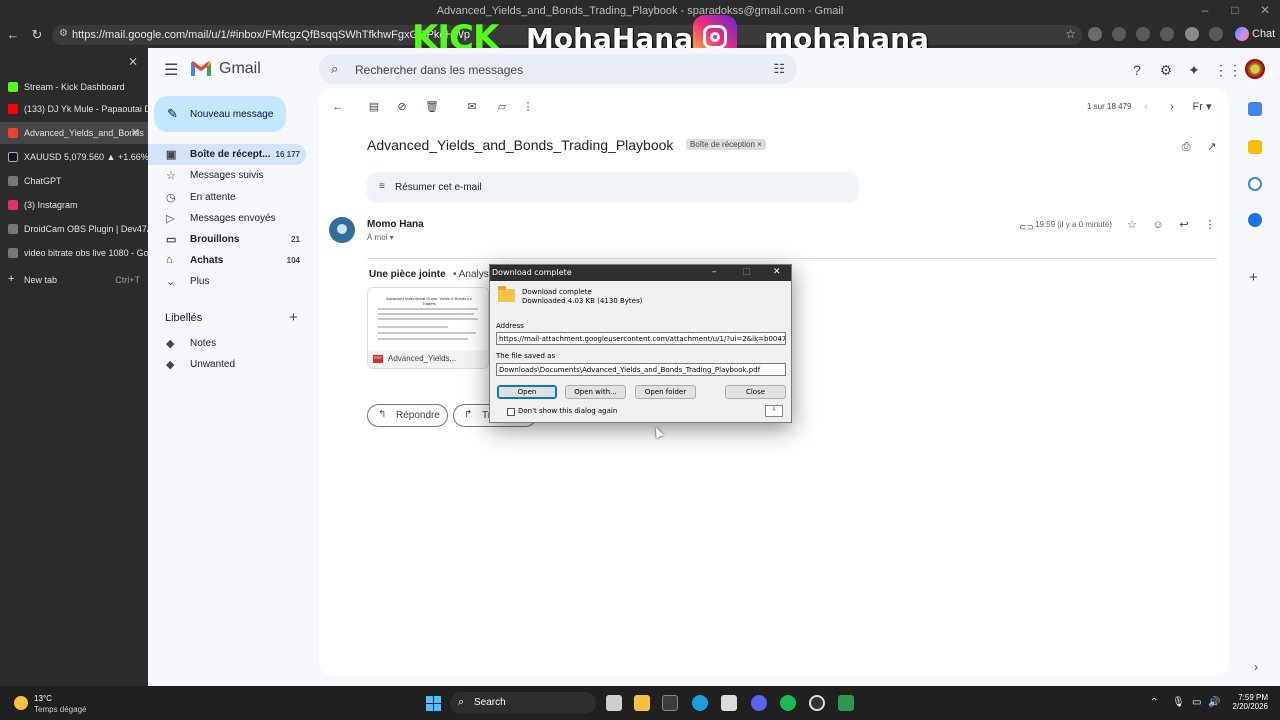 The image size is (1280, 720). I want to click on newer-icon: ‹, so click(1146, 107).